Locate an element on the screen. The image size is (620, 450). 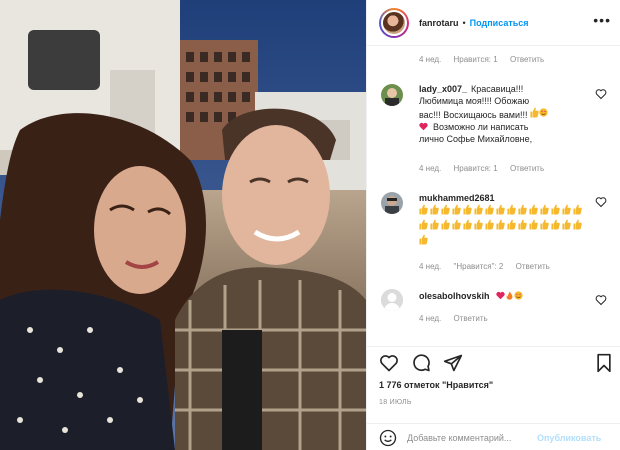
comment-line: лично Софье Михайловне, is located at coordinates (476, 139).